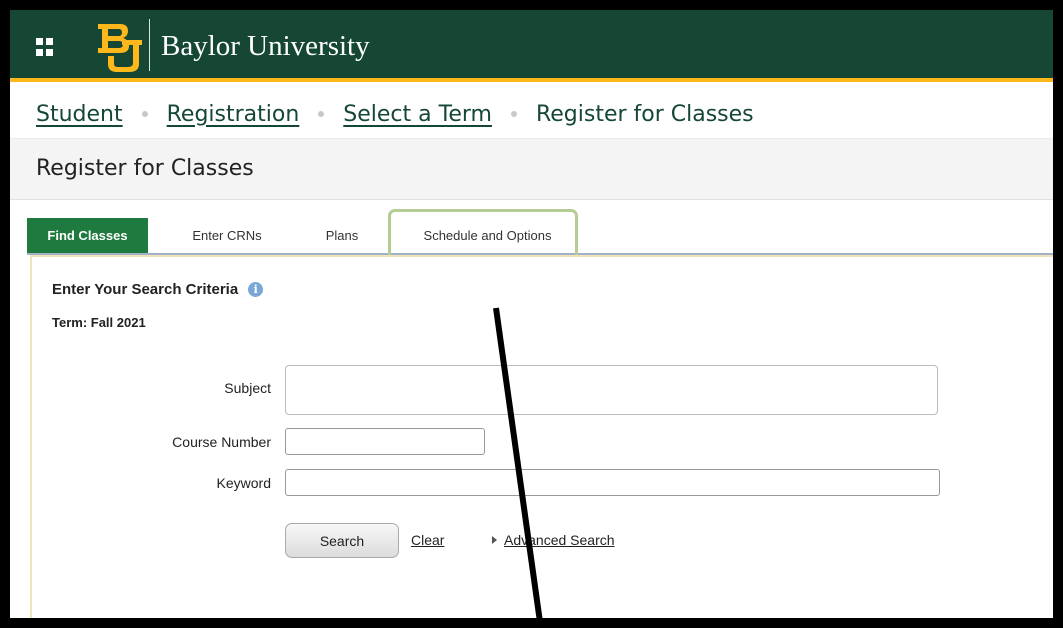 Image resolution: width=1063 pixels, height=628 pixels. I want to click on grid-menu-icon, so click(45, 47).